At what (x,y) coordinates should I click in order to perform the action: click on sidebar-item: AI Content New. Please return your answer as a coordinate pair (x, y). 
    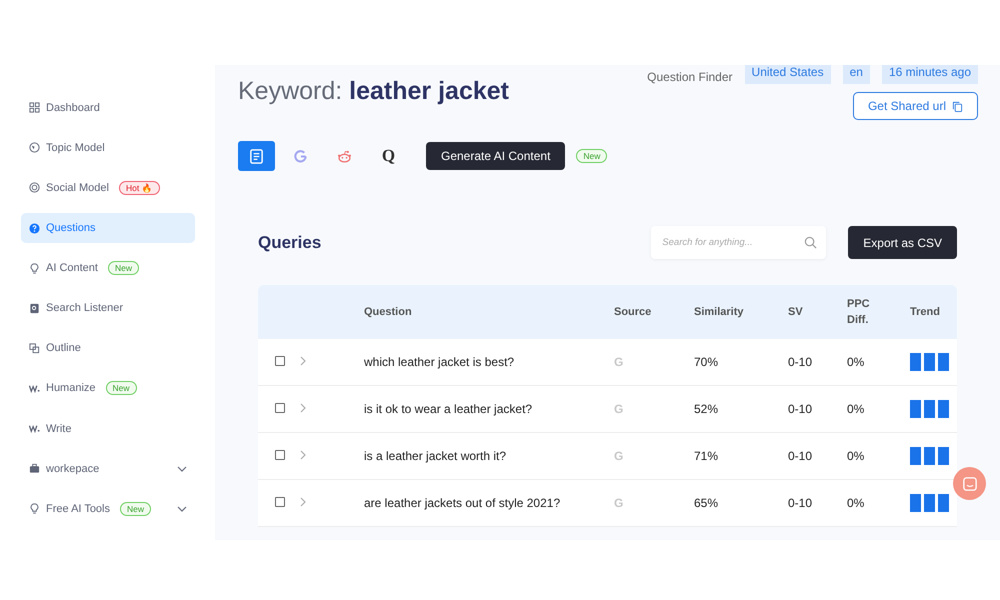
    Looking at the image, I should click on (108, 268).